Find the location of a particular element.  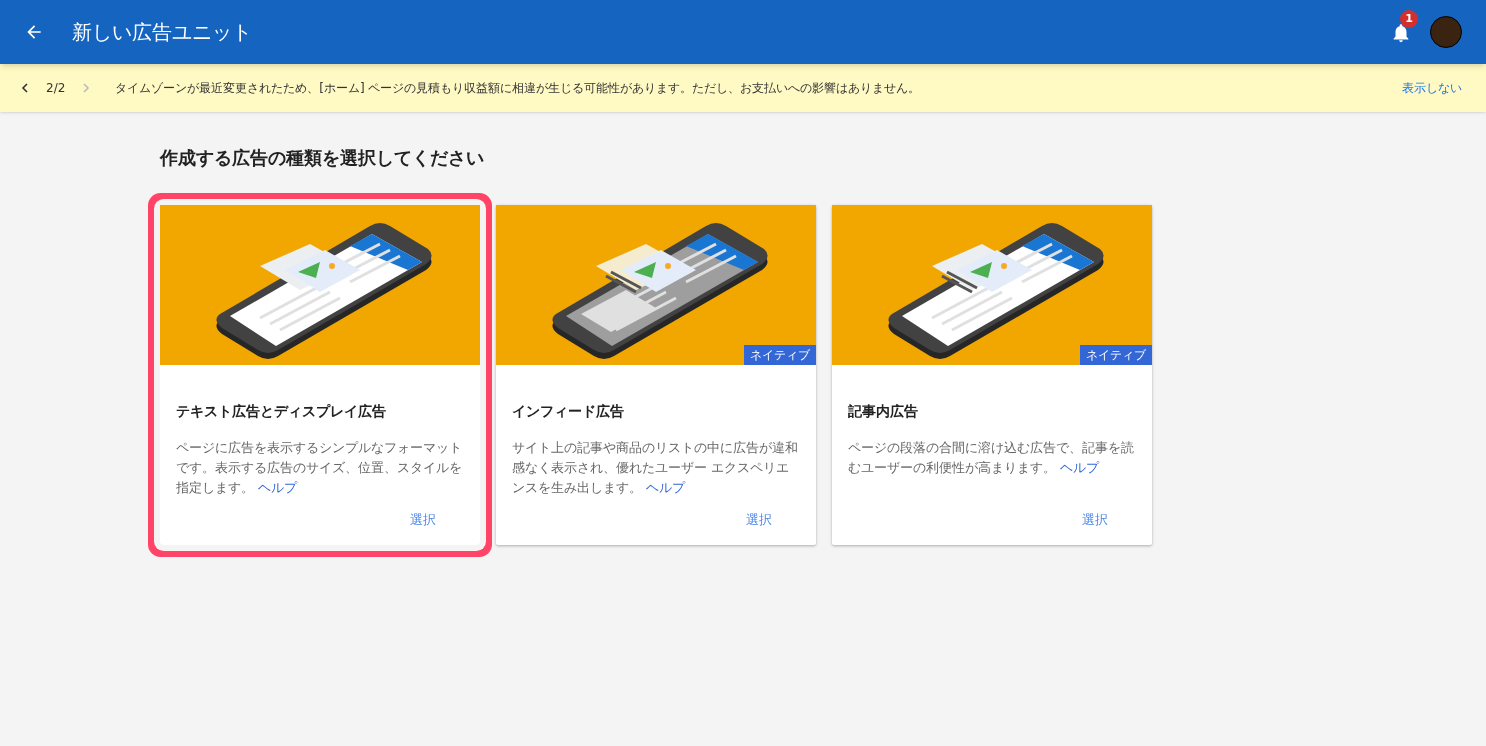

card-title: インフィード広告 is located at coordinates (568, 411).